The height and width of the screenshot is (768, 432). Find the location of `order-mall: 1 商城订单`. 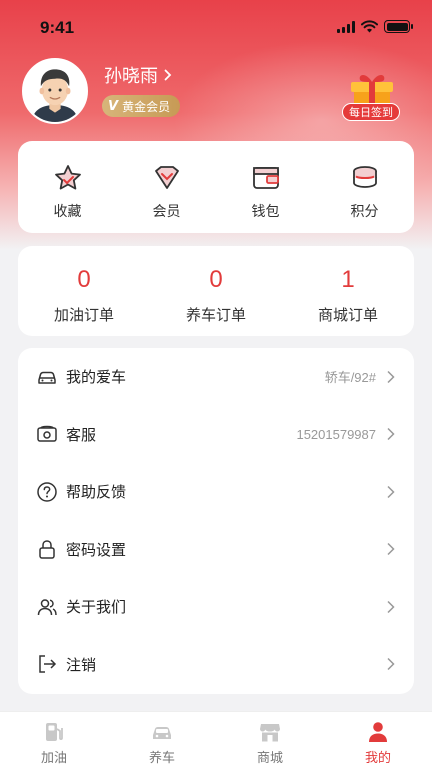

order-mall: 1 商城订单 is located at coordinates (348, 291).